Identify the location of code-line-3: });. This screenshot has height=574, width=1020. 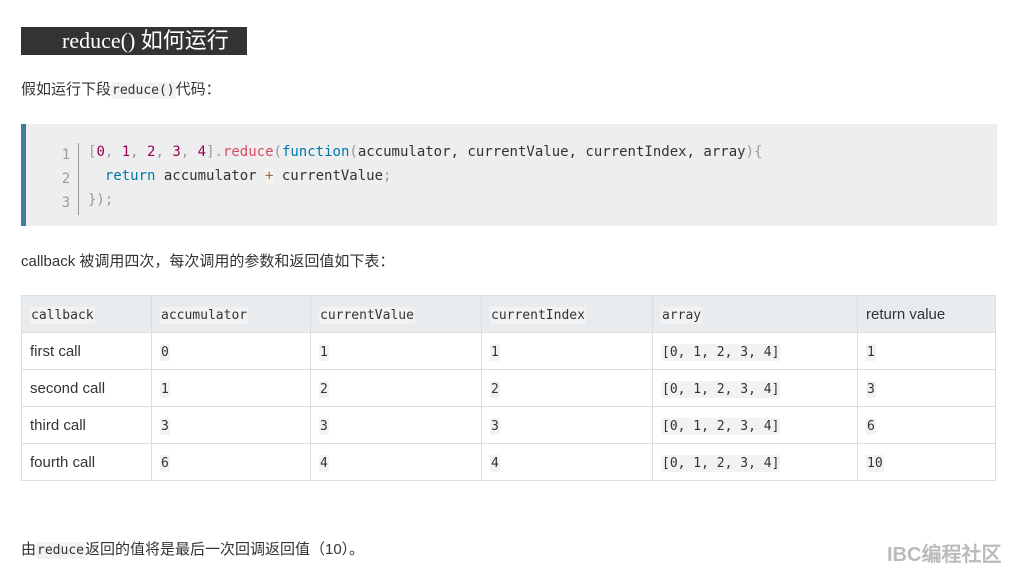
(101, 200).